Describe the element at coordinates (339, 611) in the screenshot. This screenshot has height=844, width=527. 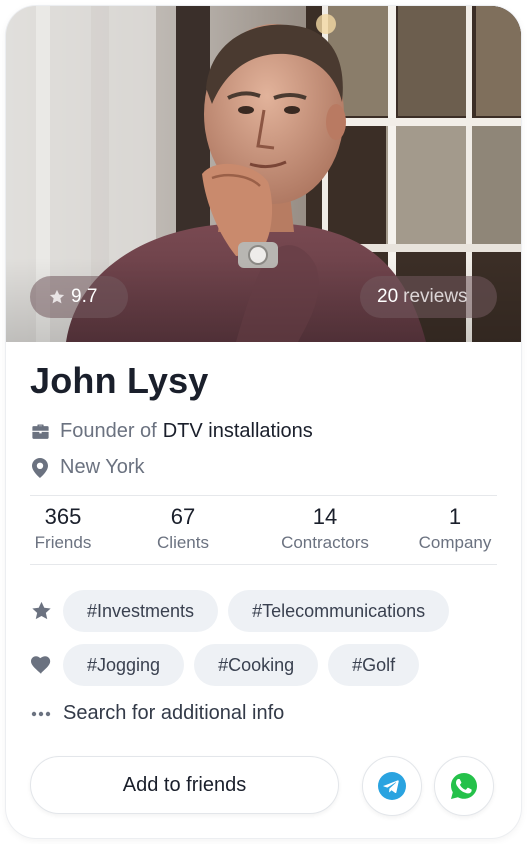
I see `interest-tag: #Telecommunications` at that location.